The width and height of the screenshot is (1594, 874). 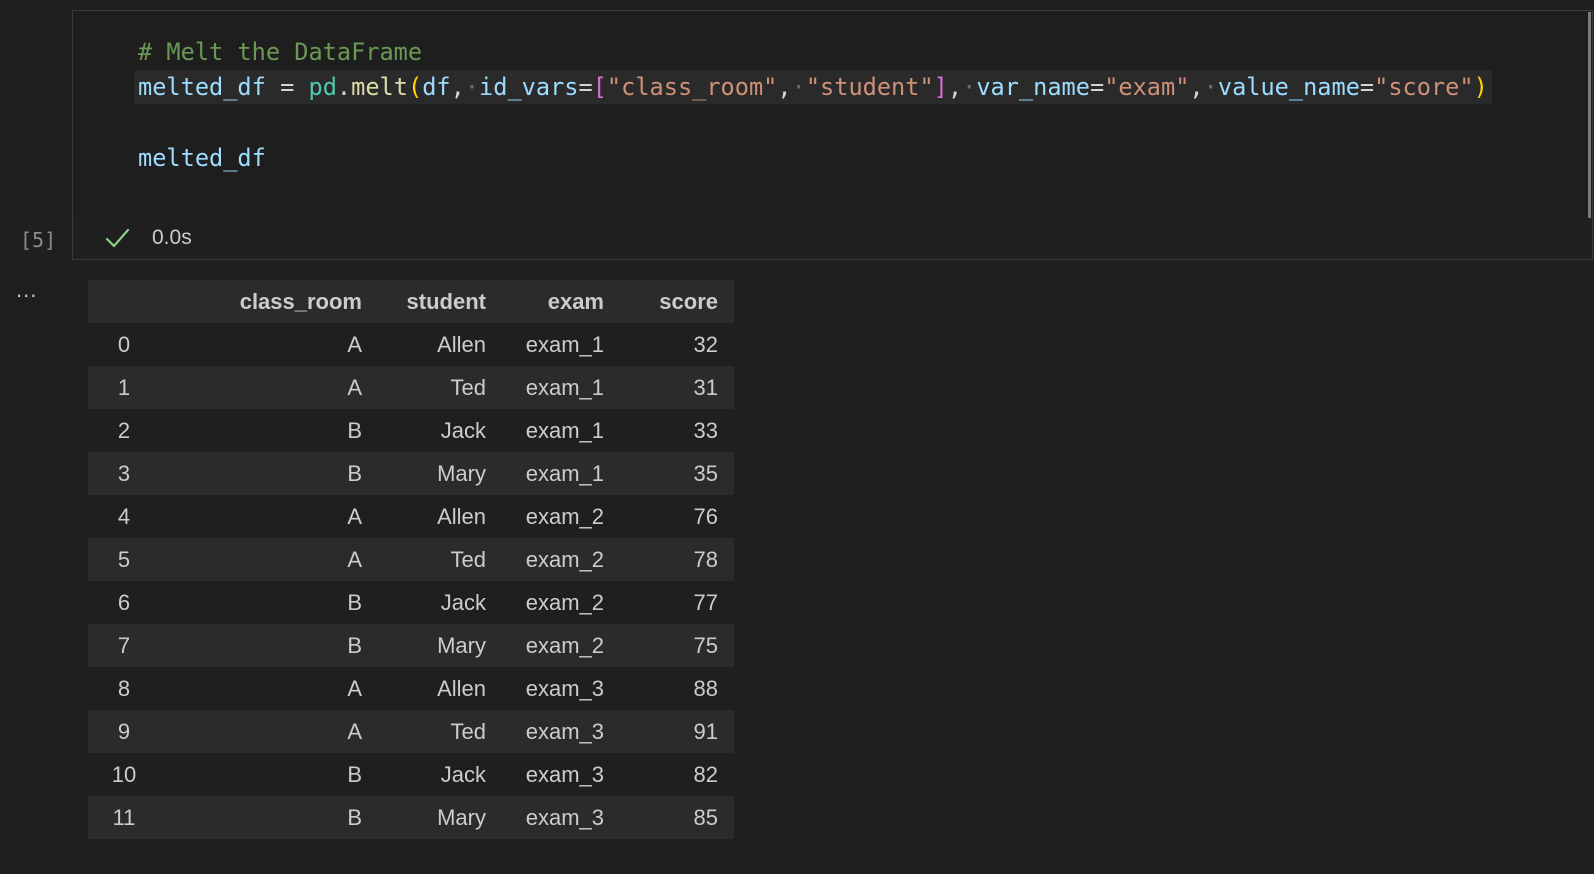 I want to click on table-row: 6 B Jack exam_2 77, so click(x=411, y=602).